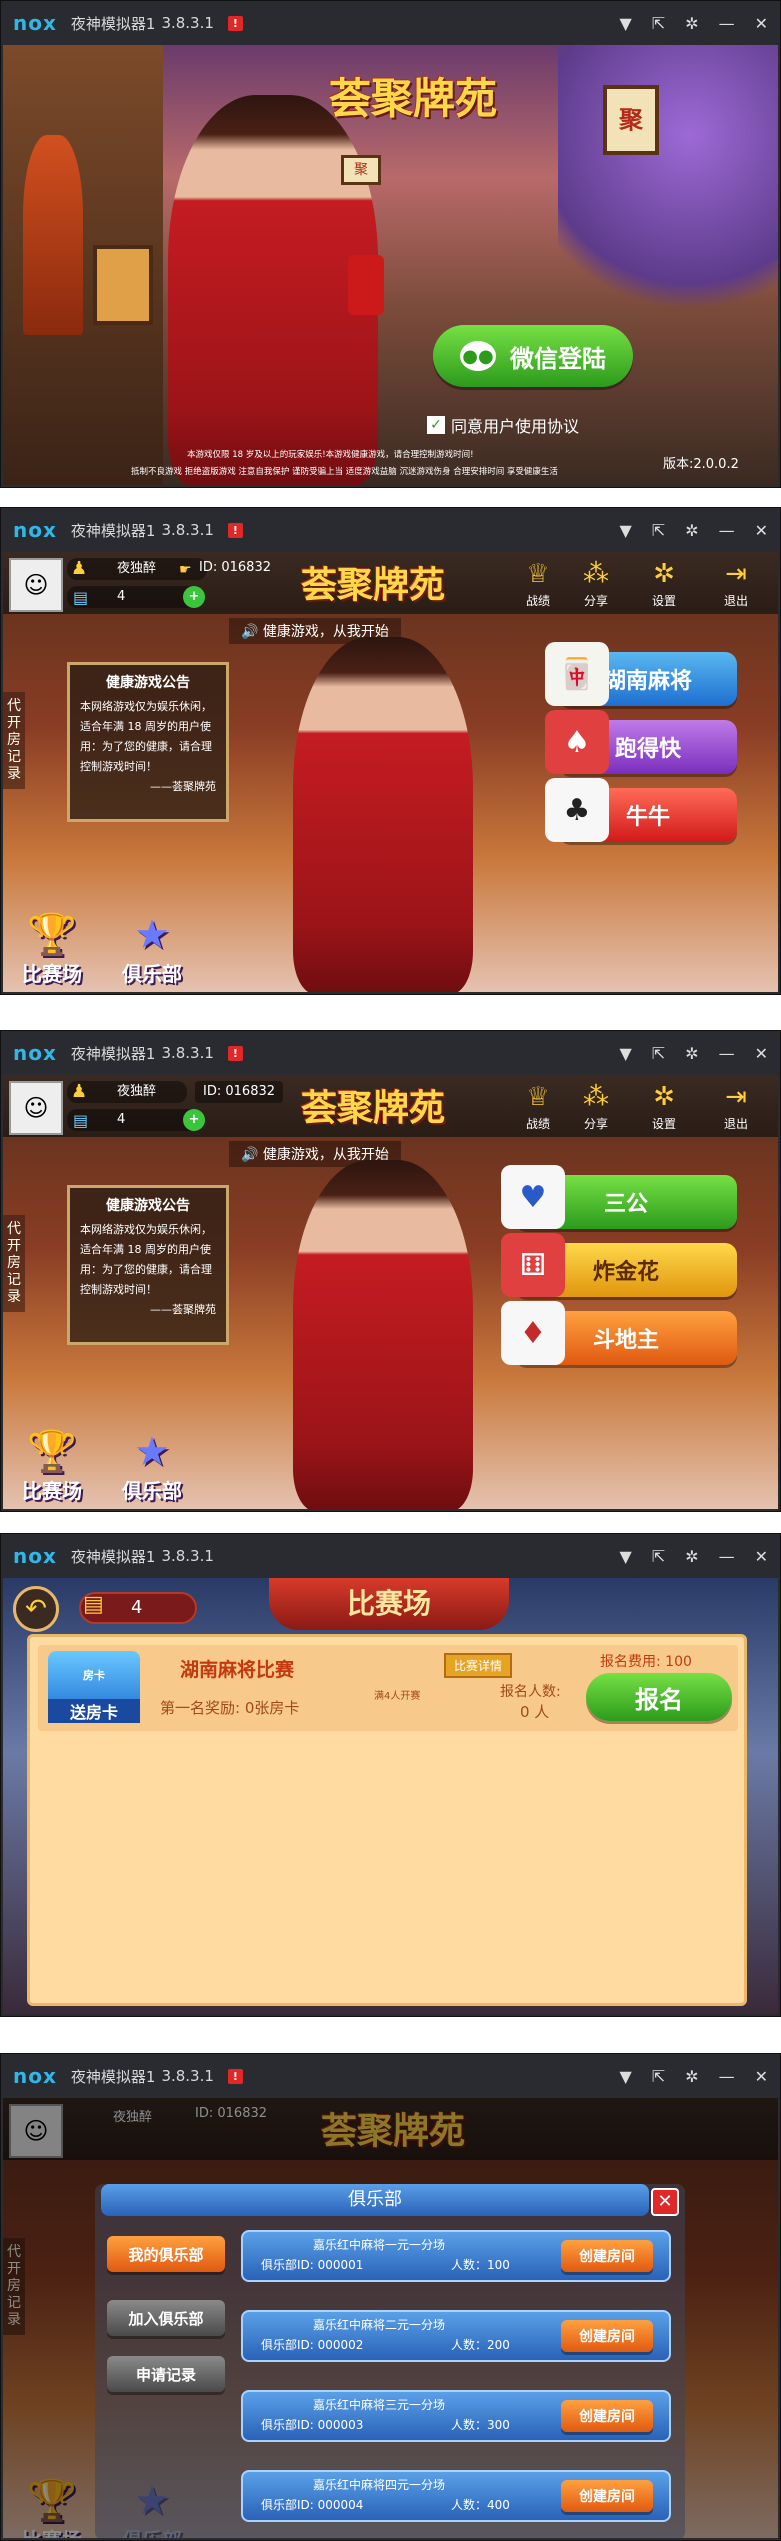 The width and height of the screenshot is (781, 2541). What do you see at coordinates (664, 574) in the screenshot?
I see `gear-icon: ✲` at bounding box center [664, 574].